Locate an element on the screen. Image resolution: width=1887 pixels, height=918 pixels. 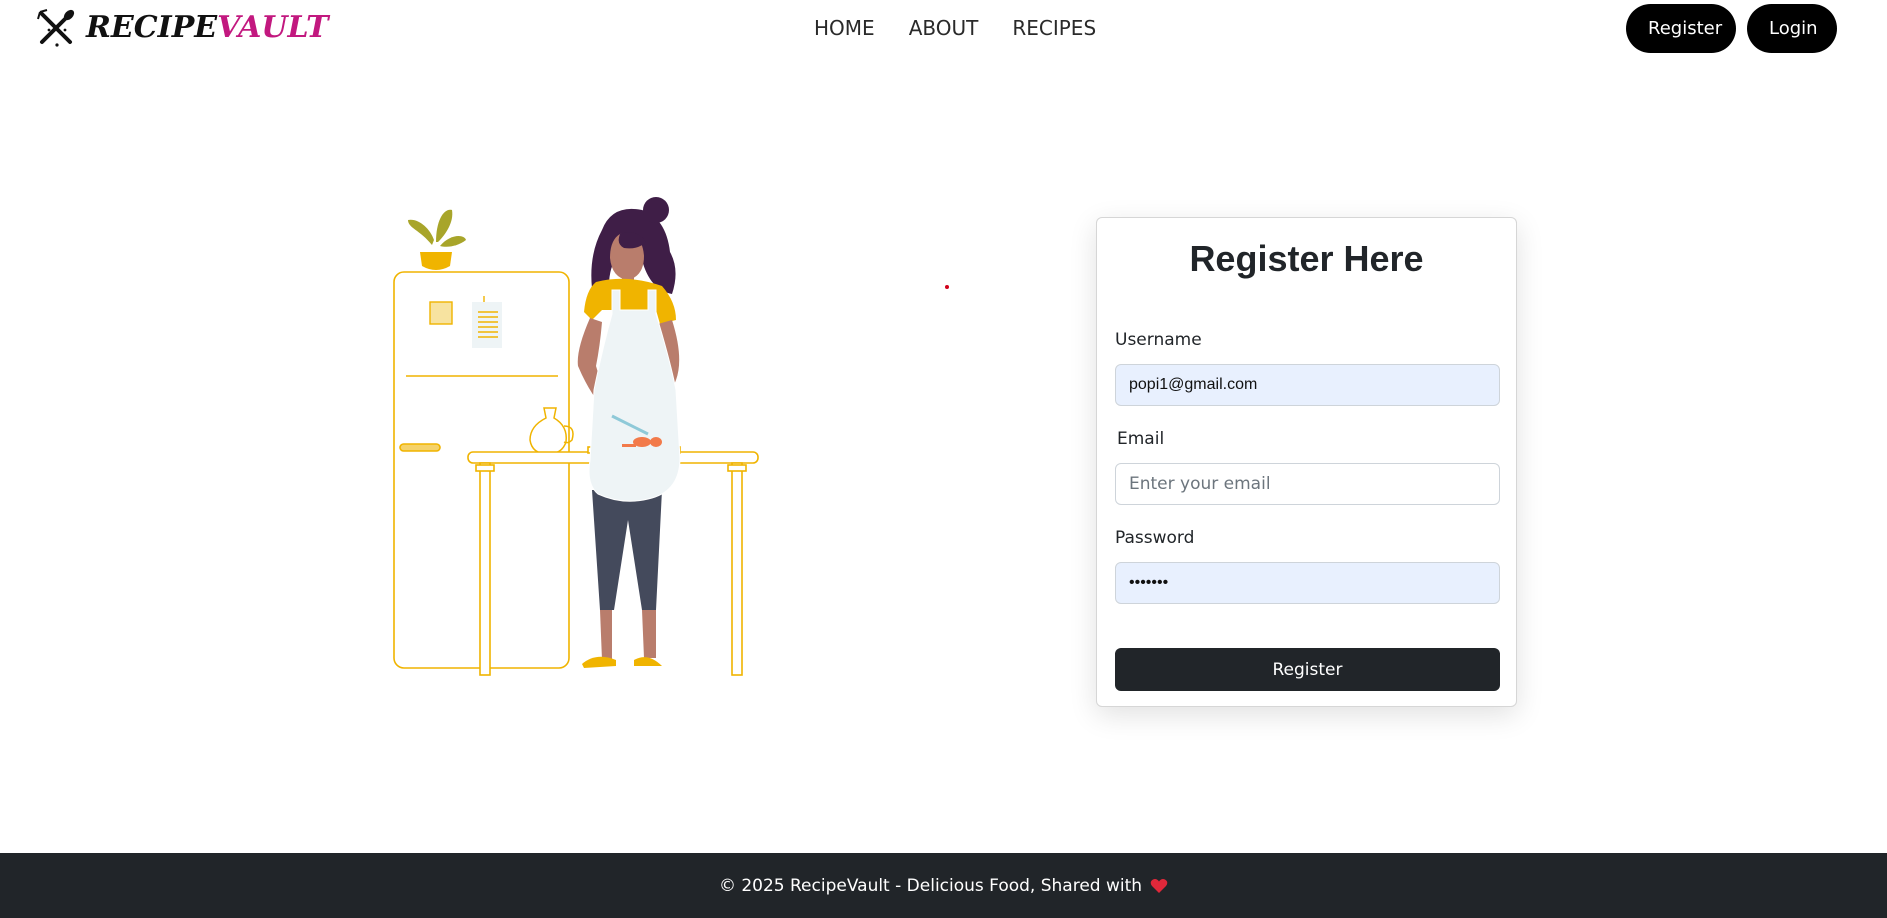
brand-name: RECIPEVAULT is located at coordinates (207, 28).